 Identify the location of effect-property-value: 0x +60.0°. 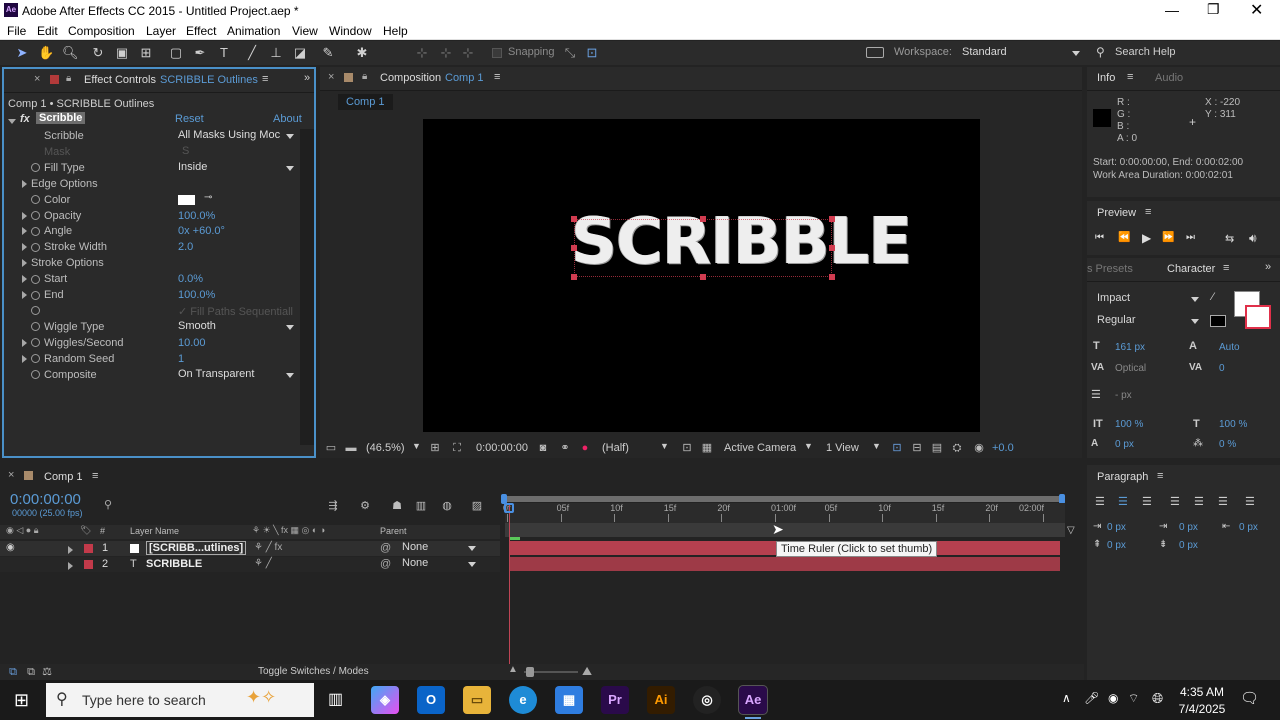
(201, 231).